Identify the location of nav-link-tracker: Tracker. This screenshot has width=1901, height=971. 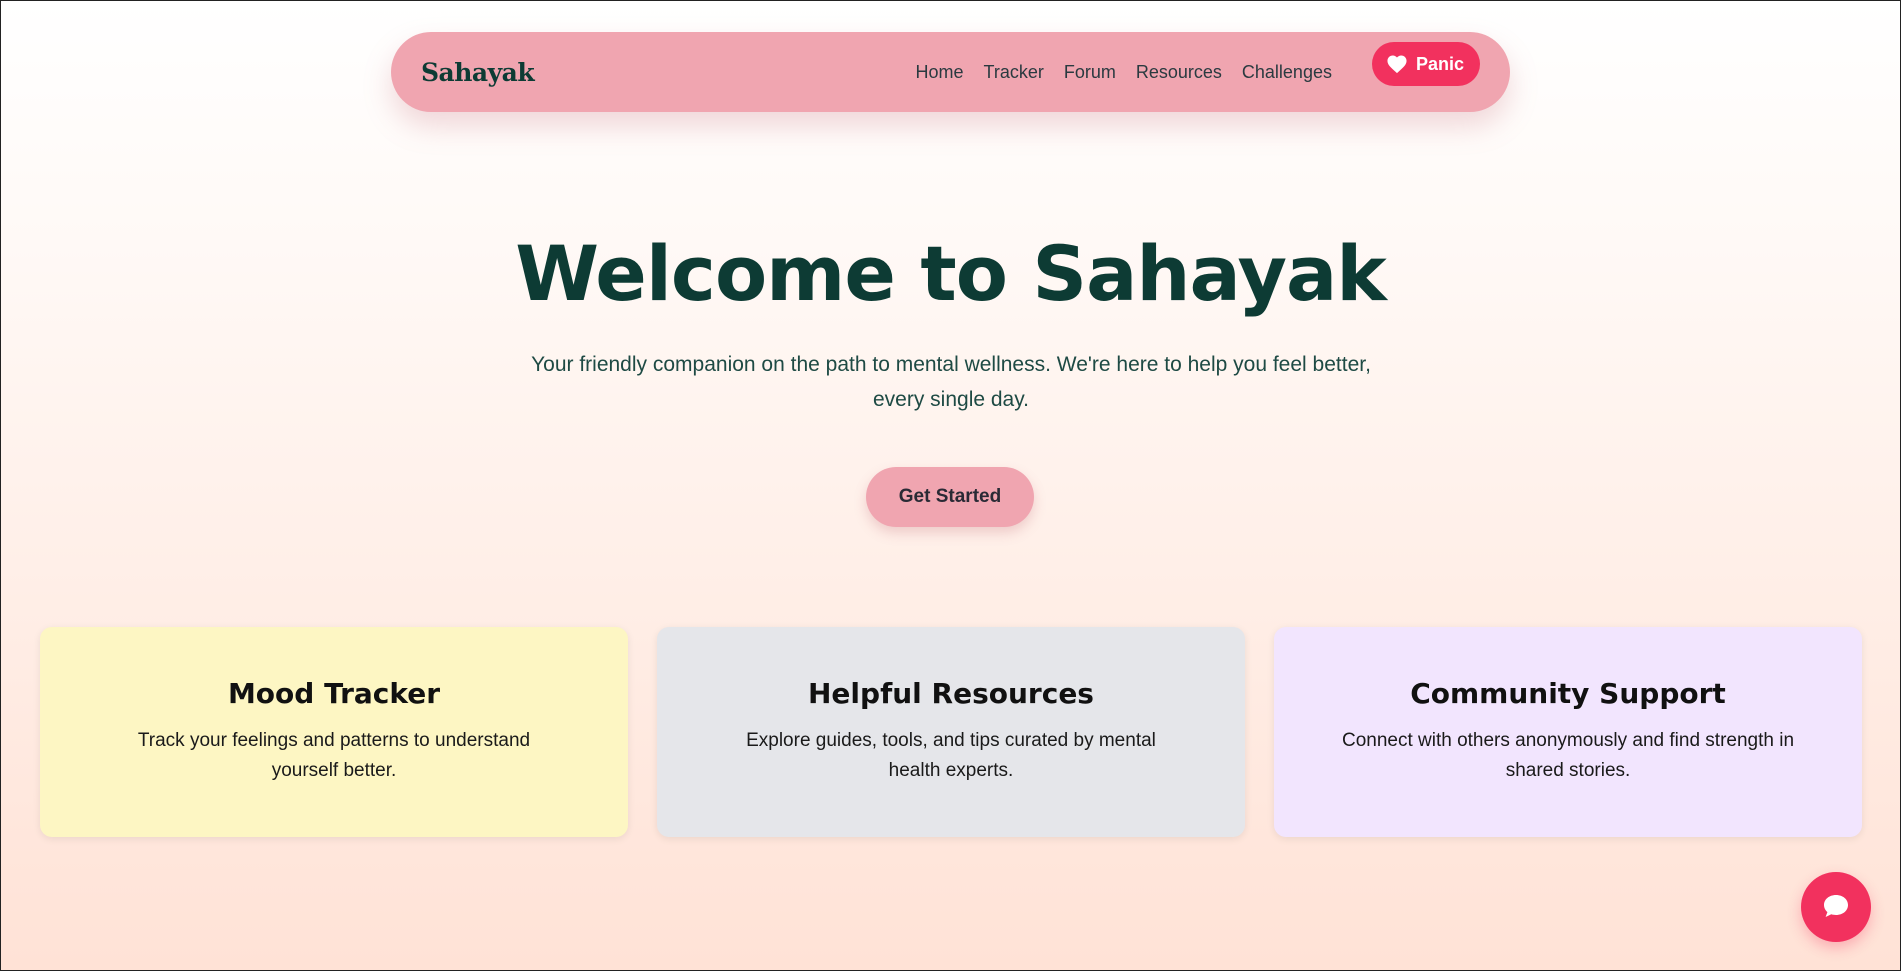
(1014, 72).